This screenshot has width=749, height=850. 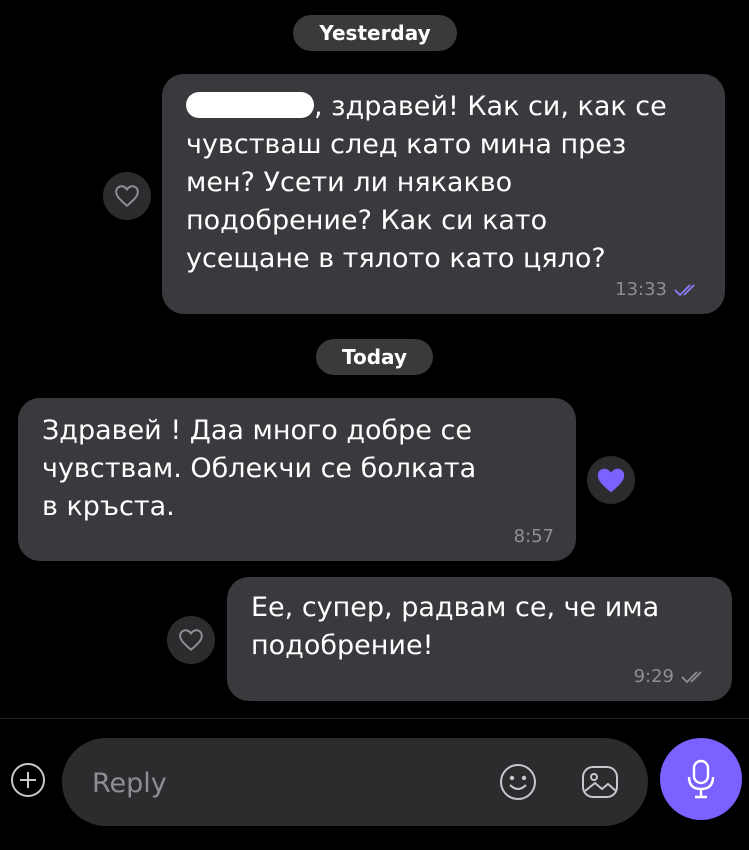 I want to click on composer-field, so click(x=355, y=782).